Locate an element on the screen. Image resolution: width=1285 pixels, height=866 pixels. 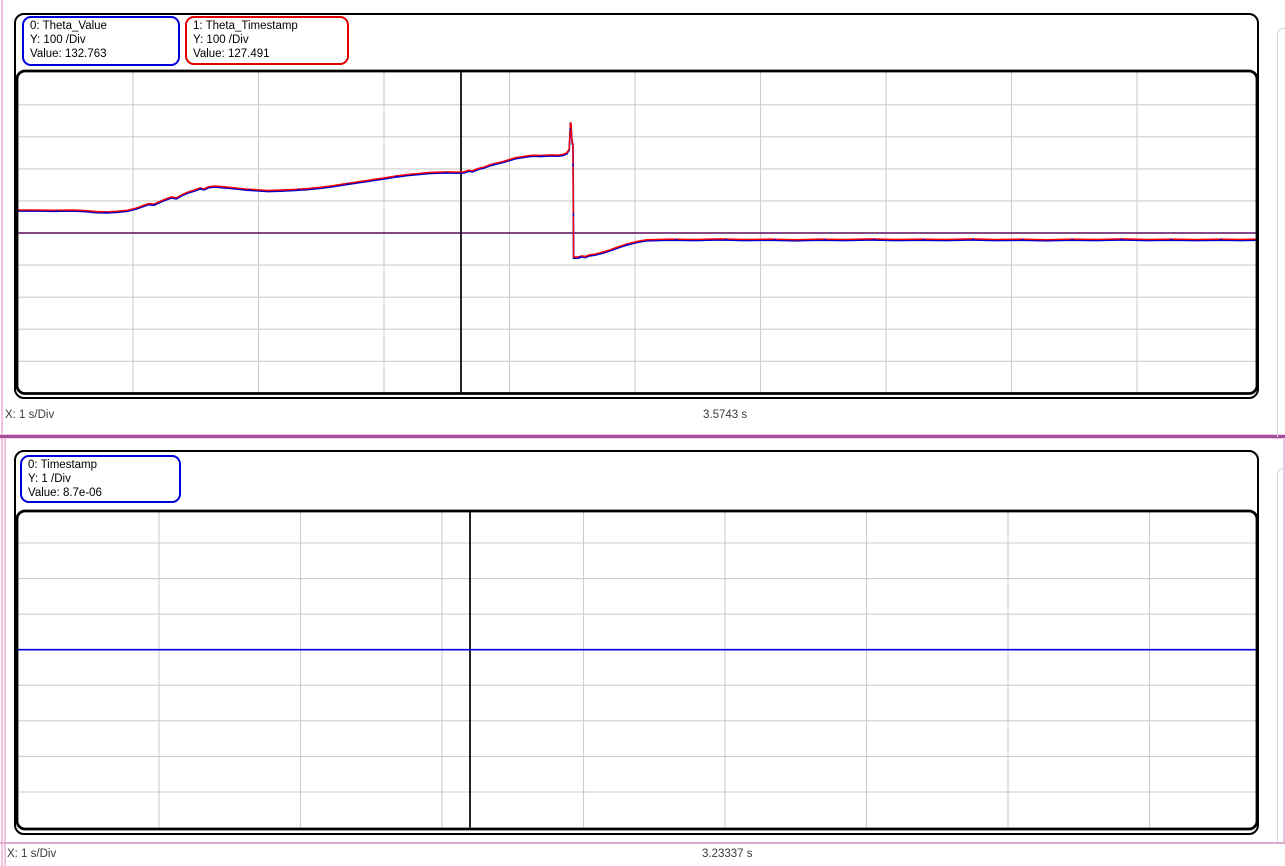
legend-title: 0: Timestamp is located at coordinates (63, 465).